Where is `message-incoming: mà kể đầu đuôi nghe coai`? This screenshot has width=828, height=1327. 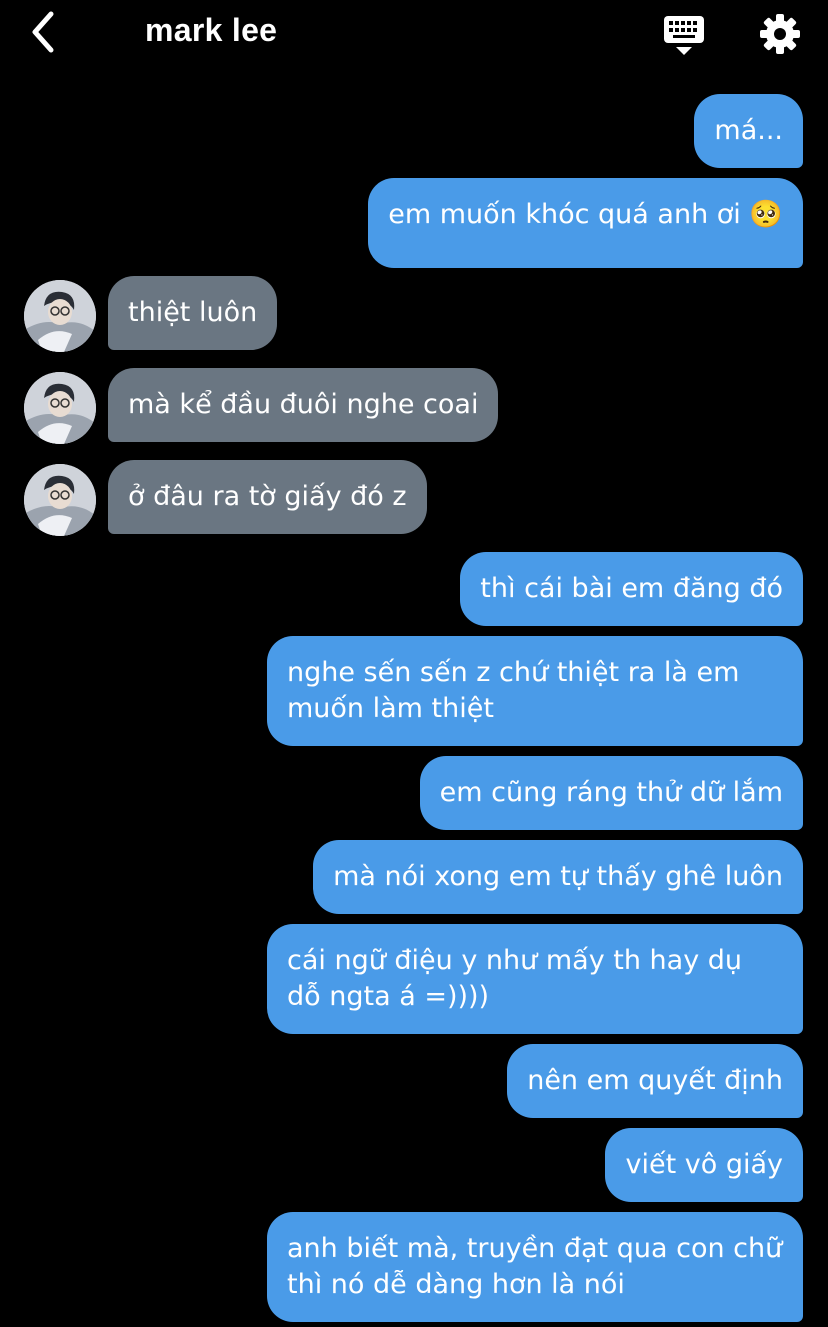
message-incoming: mà kể đầu đuôi nghe coai is located at coordinates (303, 405).